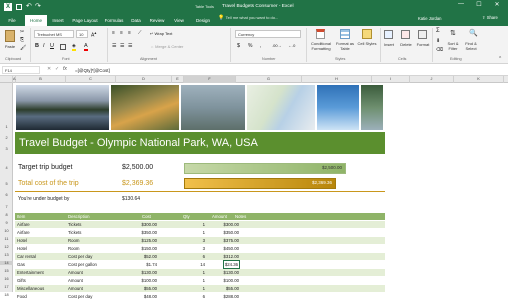  What do you see at coordinates (10, 46) in the screenshot?
I see `paste-button: Paste` at bounding box center [10, 46].